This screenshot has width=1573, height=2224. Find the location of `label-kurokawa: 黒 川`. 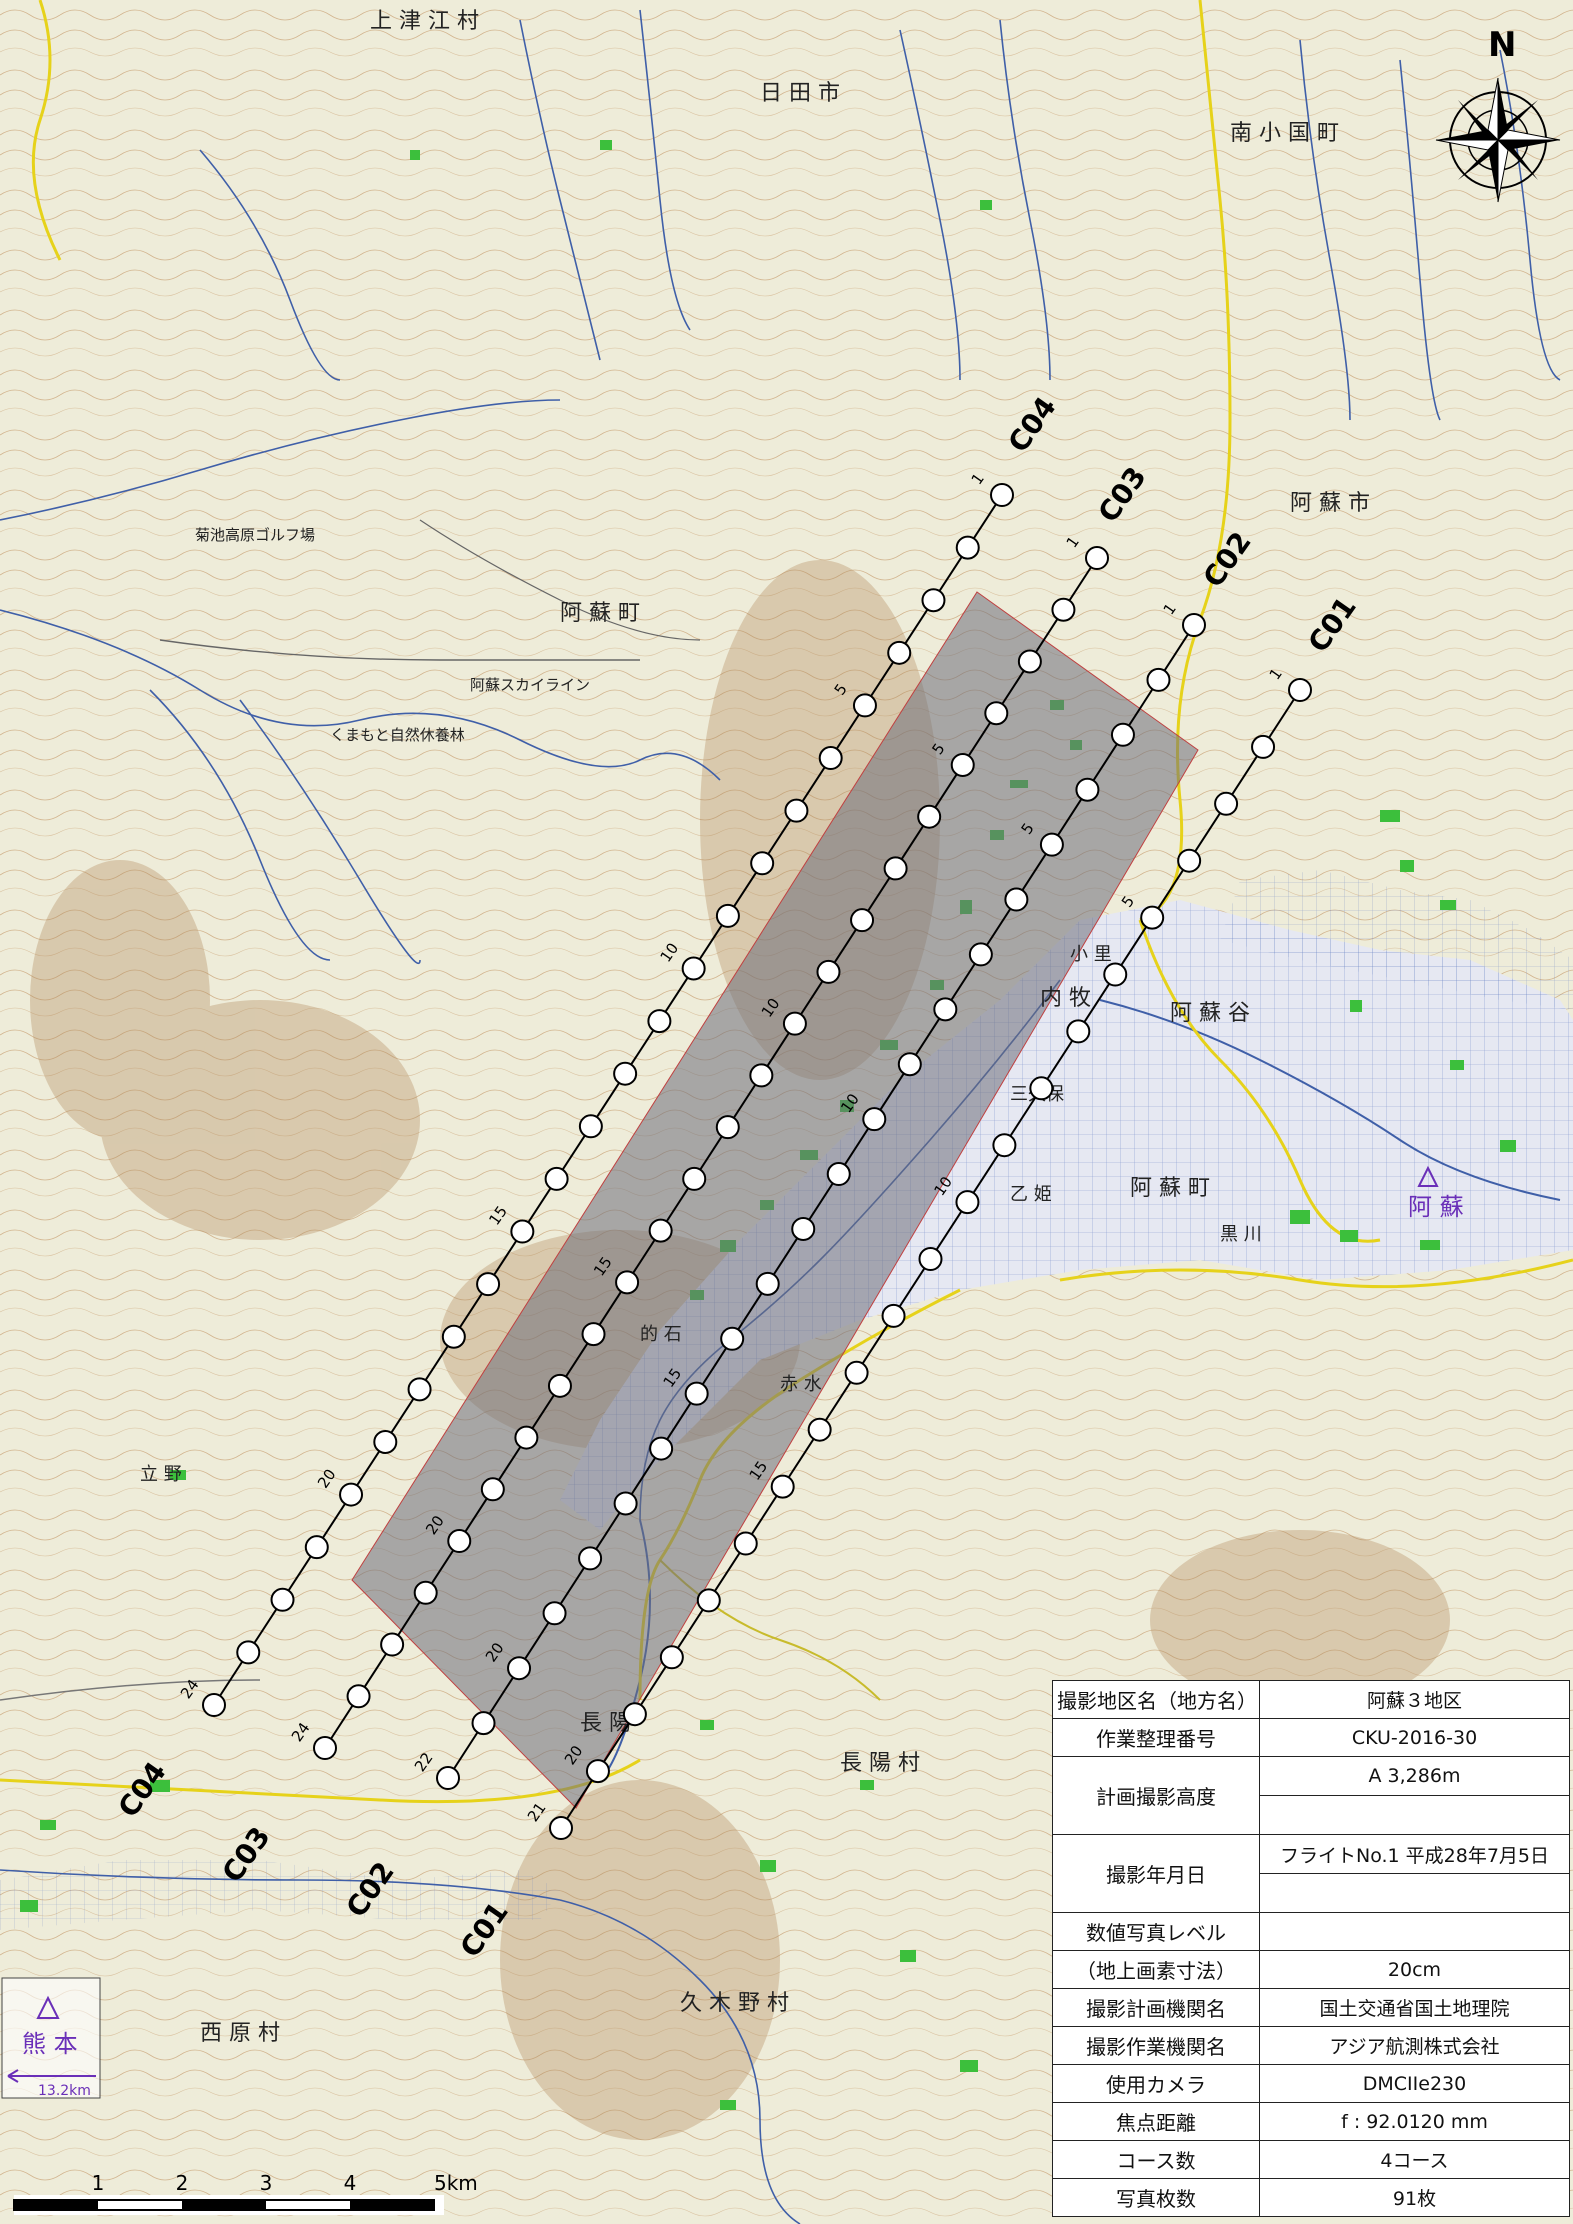

label-kurokawa: 黒 川 is located at coordinates (1241, 1234).